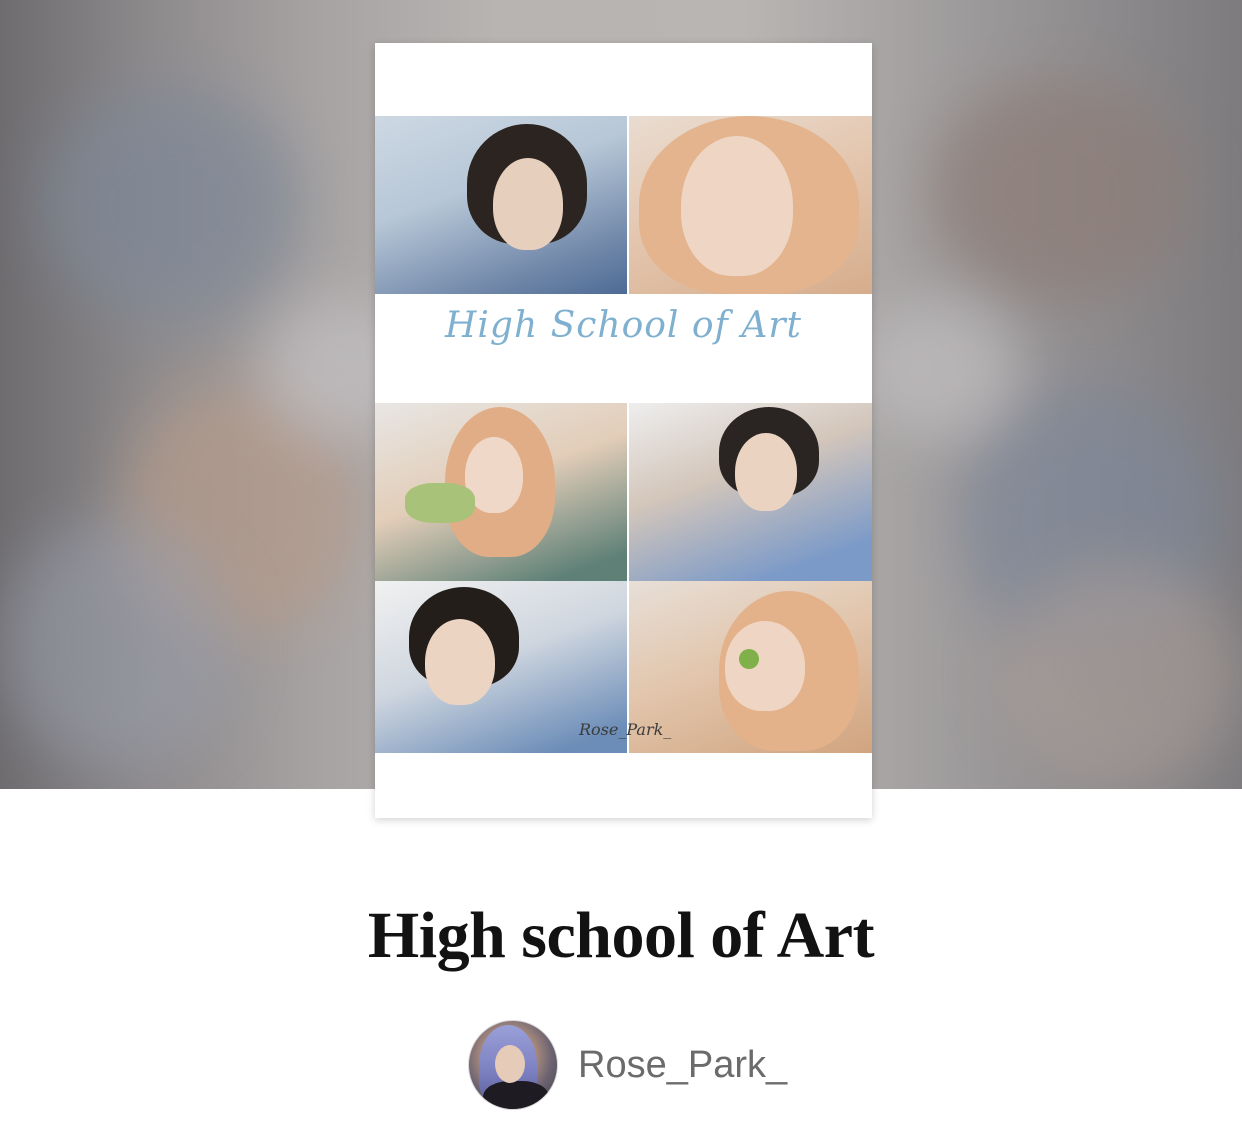 The image size is (1242, 1148). I want to click on author-username: Rose_Park_, so click(682, 1065).